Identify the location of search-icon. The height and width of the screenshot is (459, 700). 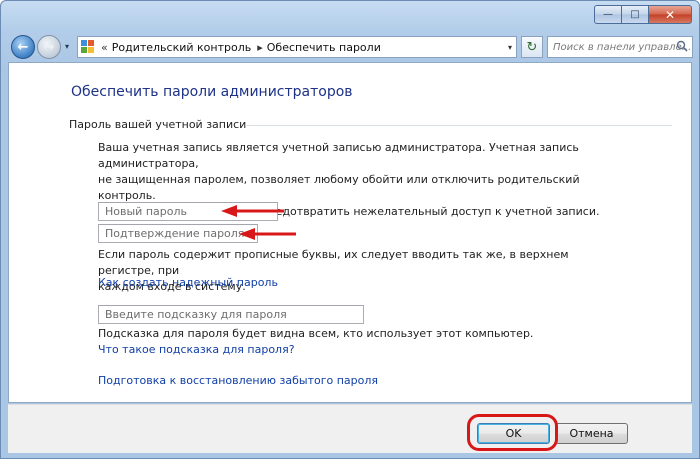
(682, 46).